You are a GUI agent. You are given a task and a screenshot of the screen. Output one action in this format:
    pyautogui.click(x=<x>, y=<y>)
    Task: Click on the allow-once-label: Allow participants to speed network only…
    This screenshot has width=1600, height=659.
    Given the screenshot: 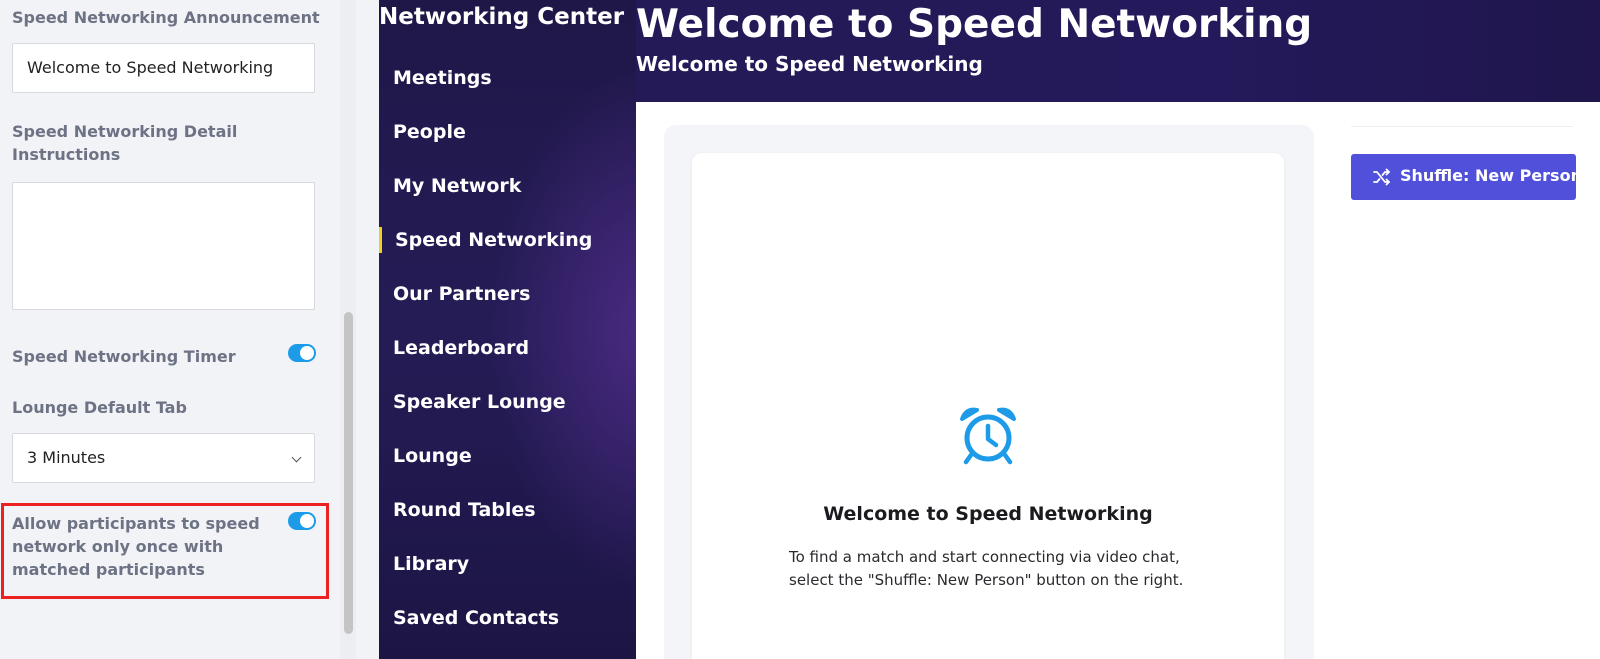 What is the action you would take?
    pyautogui.click(x=136, y=546)
    